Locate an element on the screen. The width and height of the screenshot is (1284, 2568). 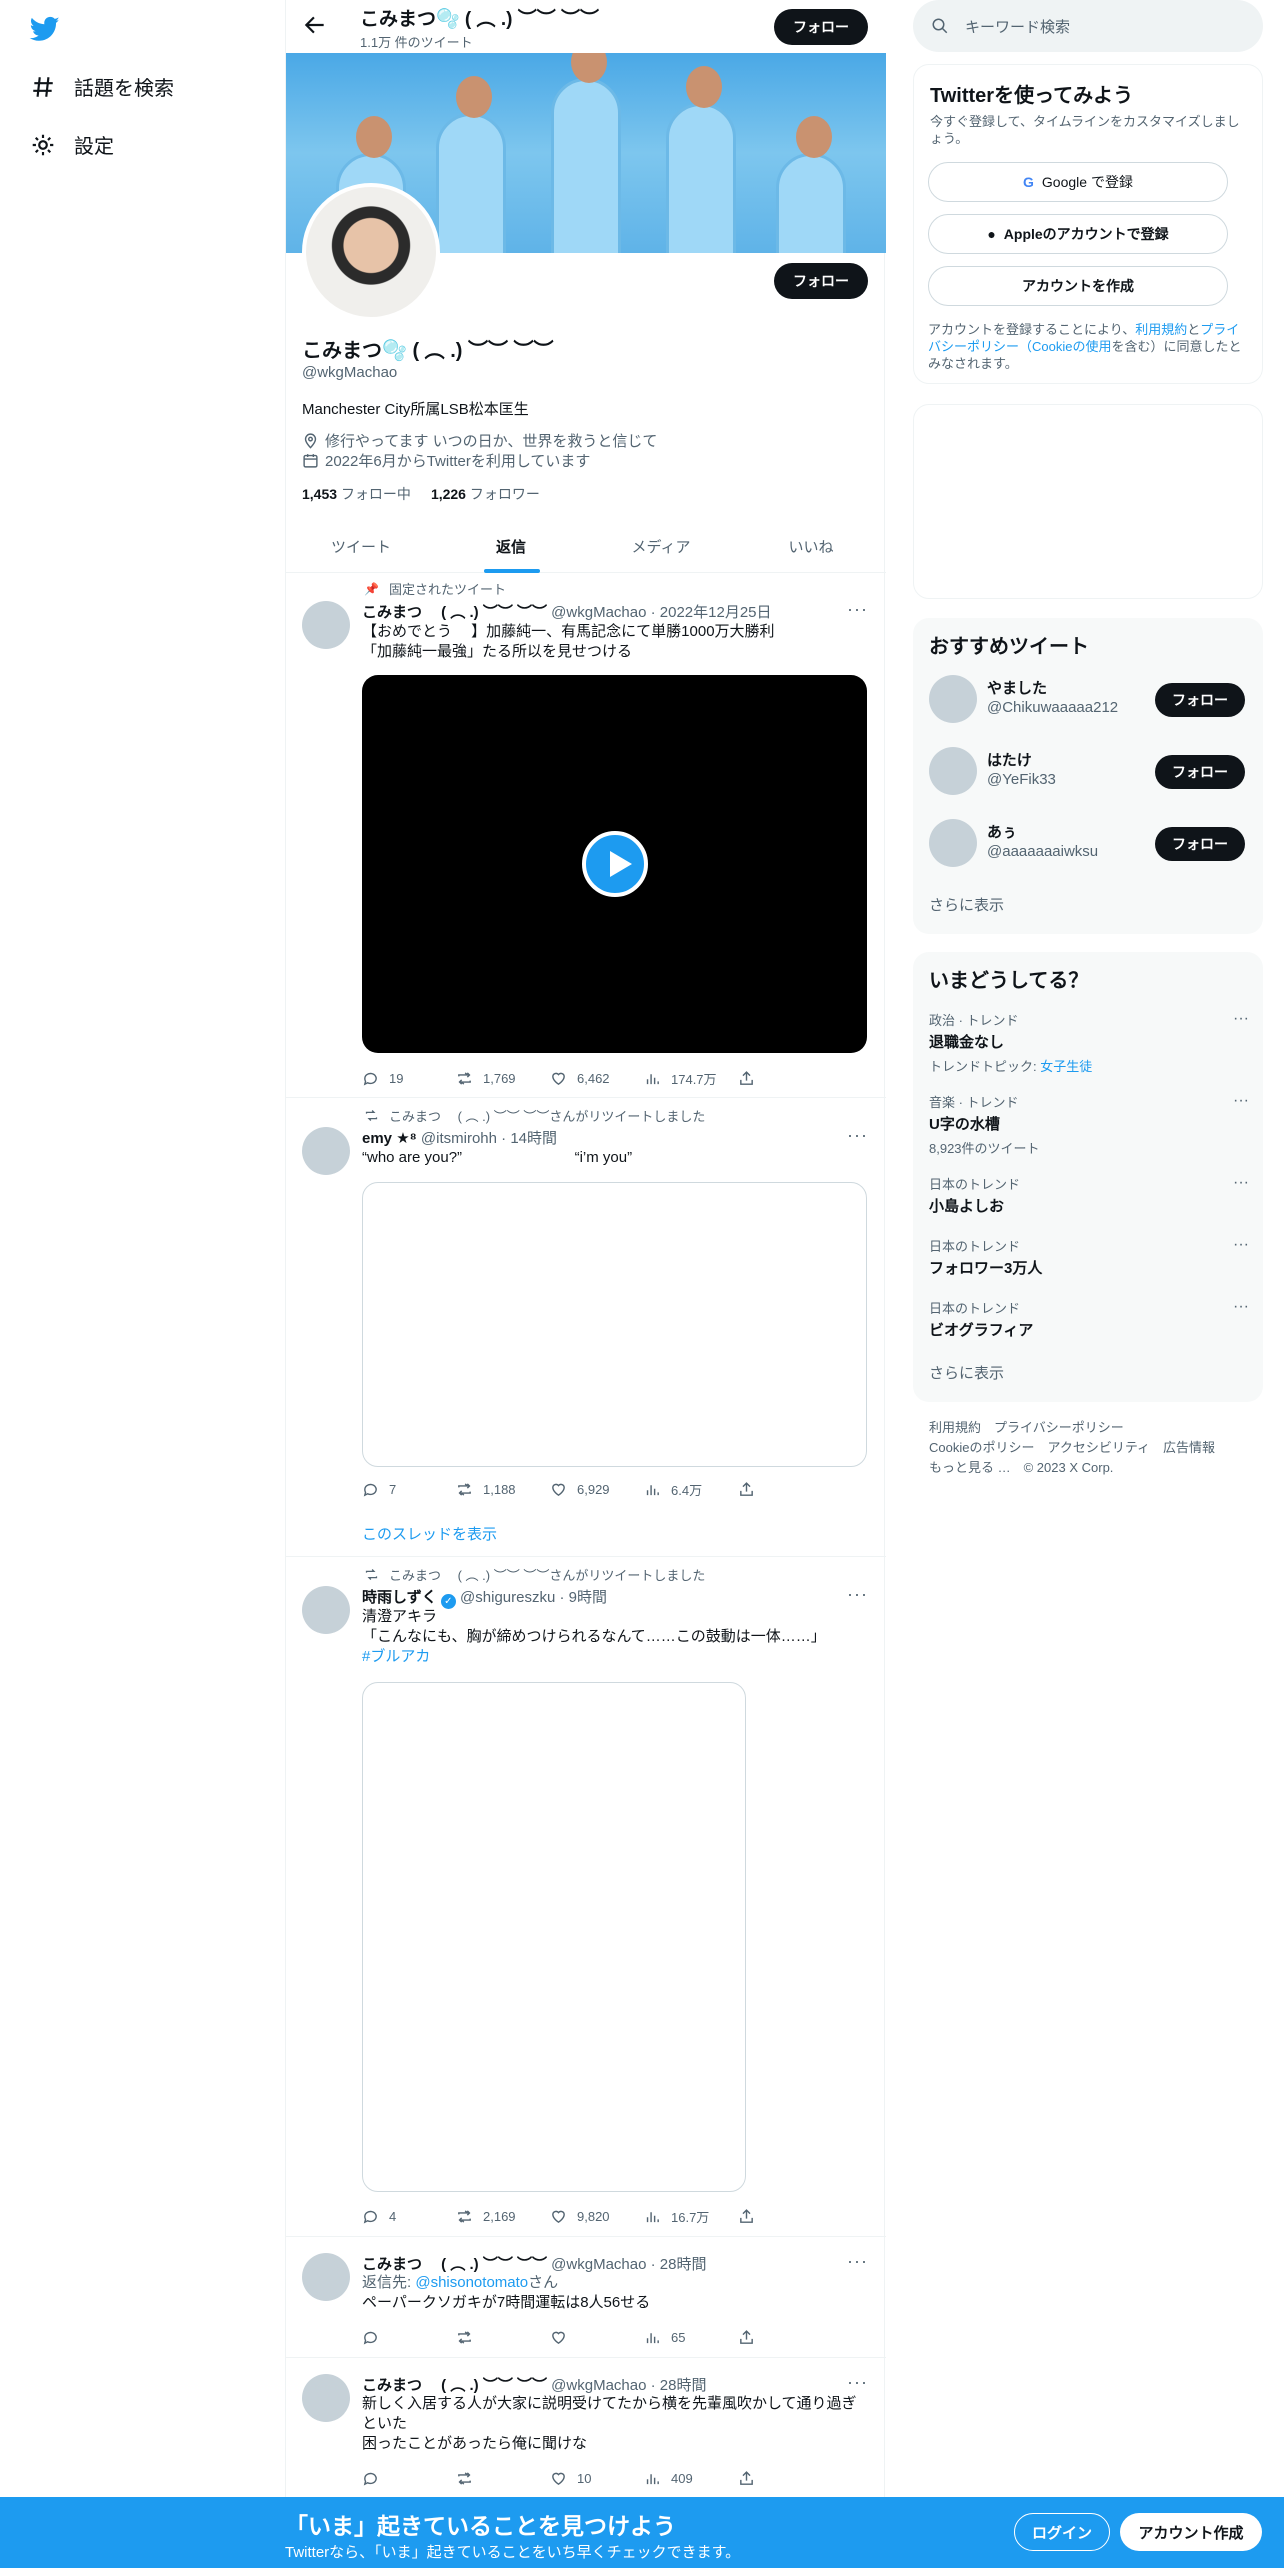
trends-show-more: さらに表示 is located at coordinates (966, 1373).